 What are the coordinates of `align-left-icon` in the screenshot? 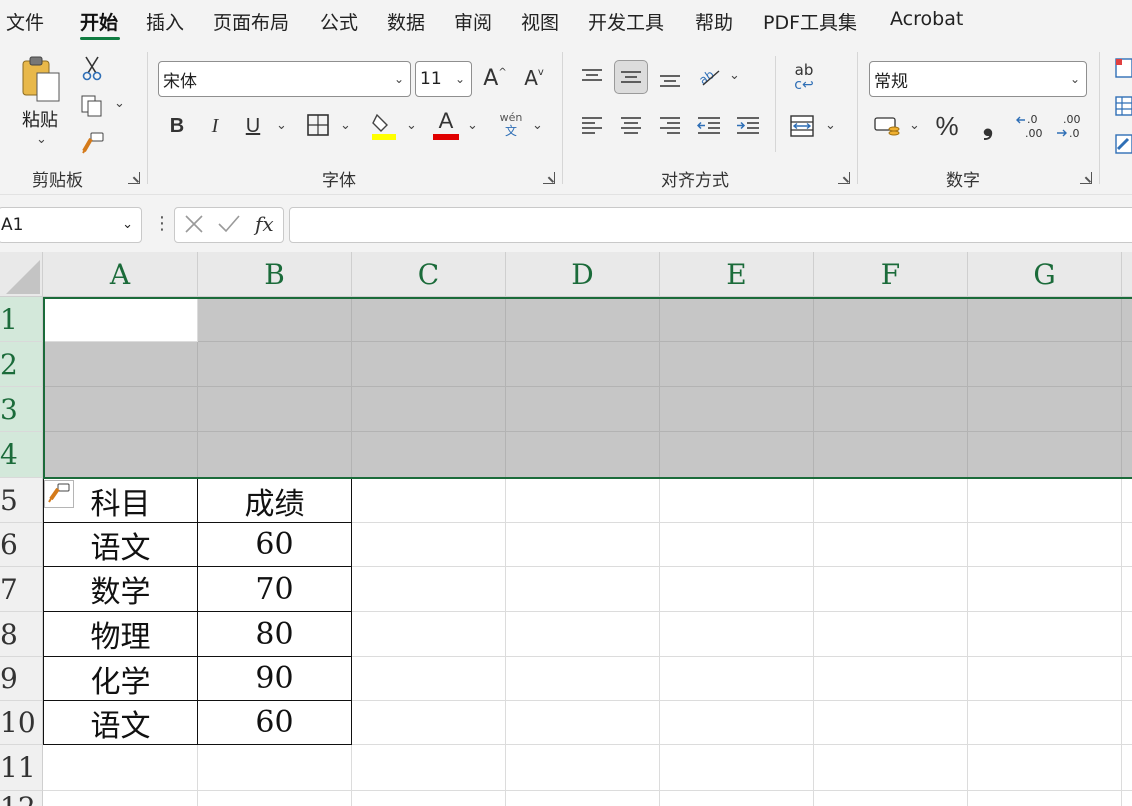 It's located at (592, 126).